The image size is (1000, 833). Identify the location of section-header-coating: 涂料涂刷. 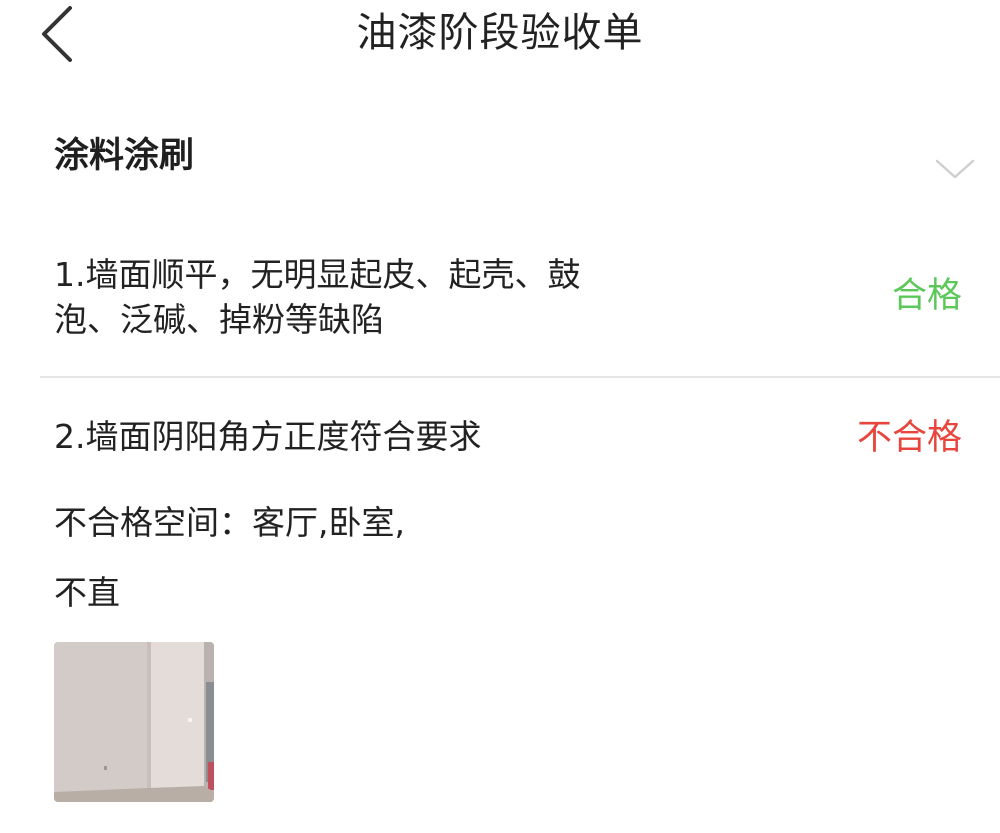
(500, 163).